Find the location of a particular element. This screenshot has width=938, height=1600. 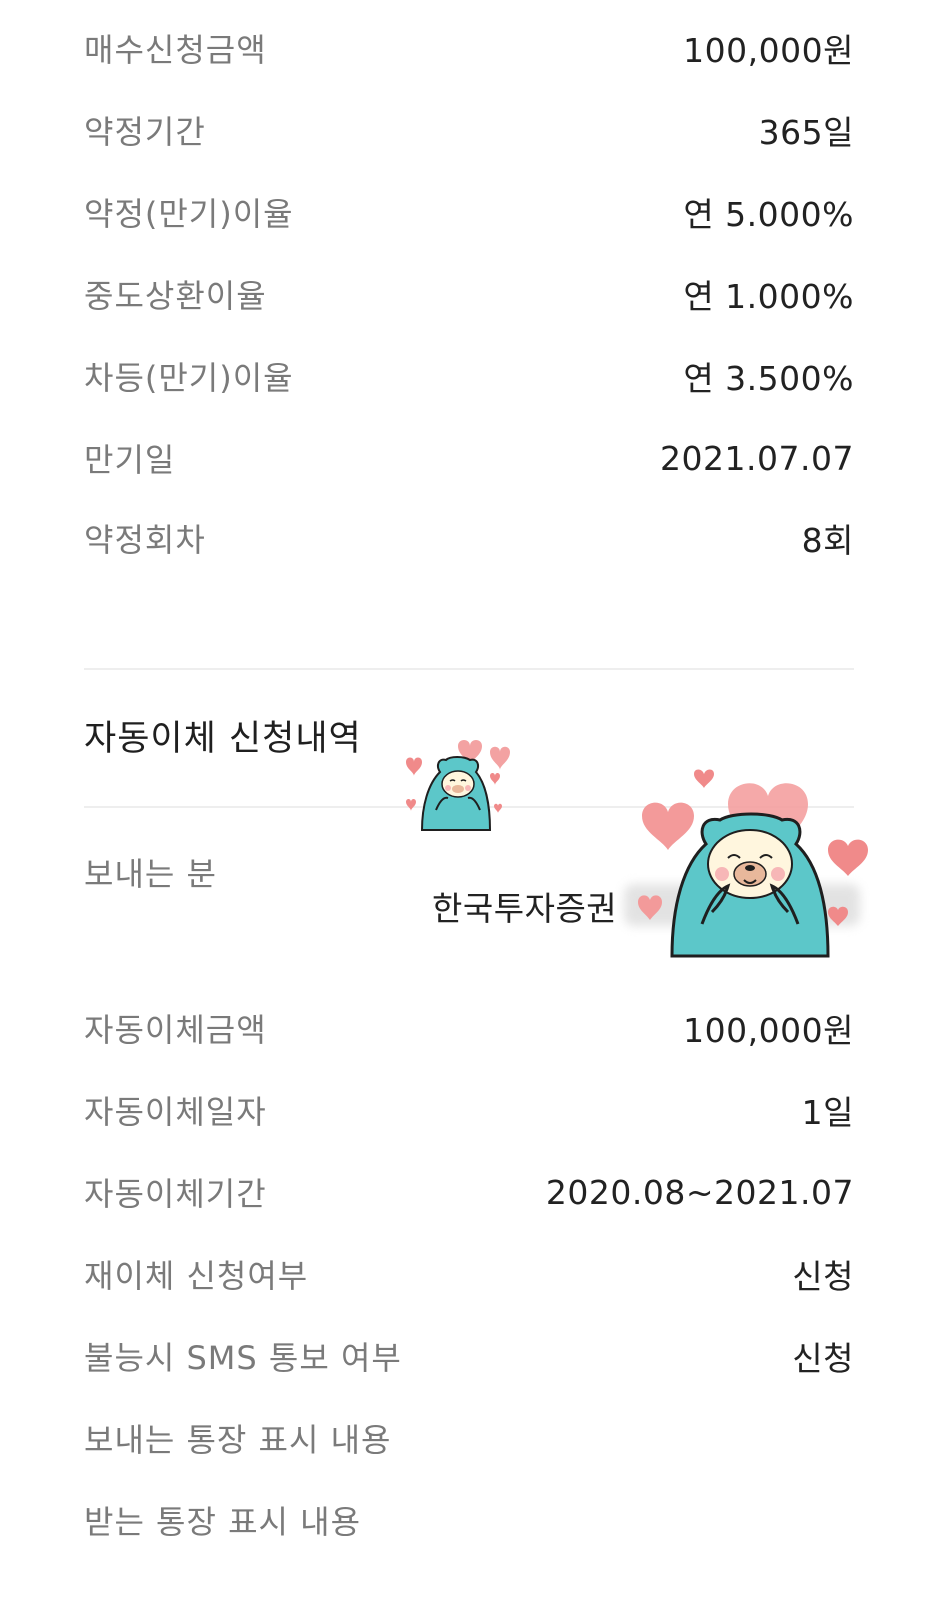

value-retransfer: 신청 is located at coordinates (823, 1276).